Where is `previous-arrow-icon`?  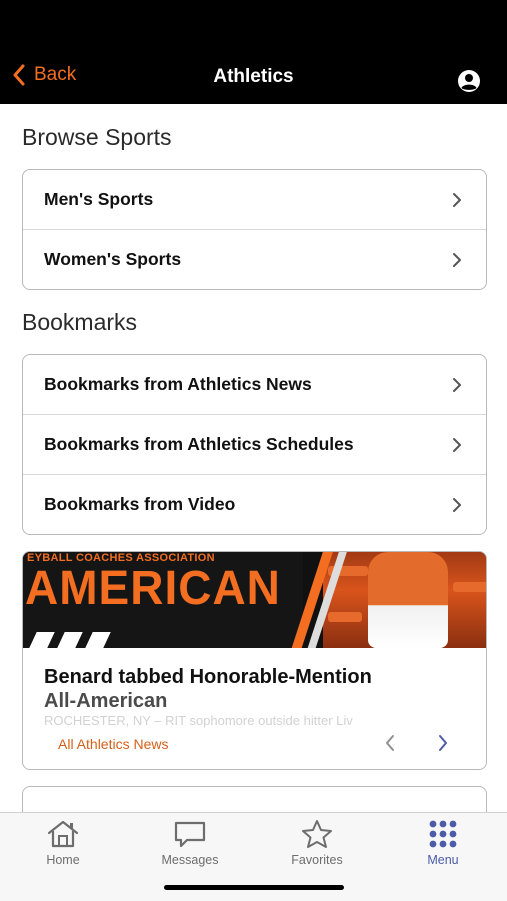
previous-arrow-icon is located at coordinates (390, 743).